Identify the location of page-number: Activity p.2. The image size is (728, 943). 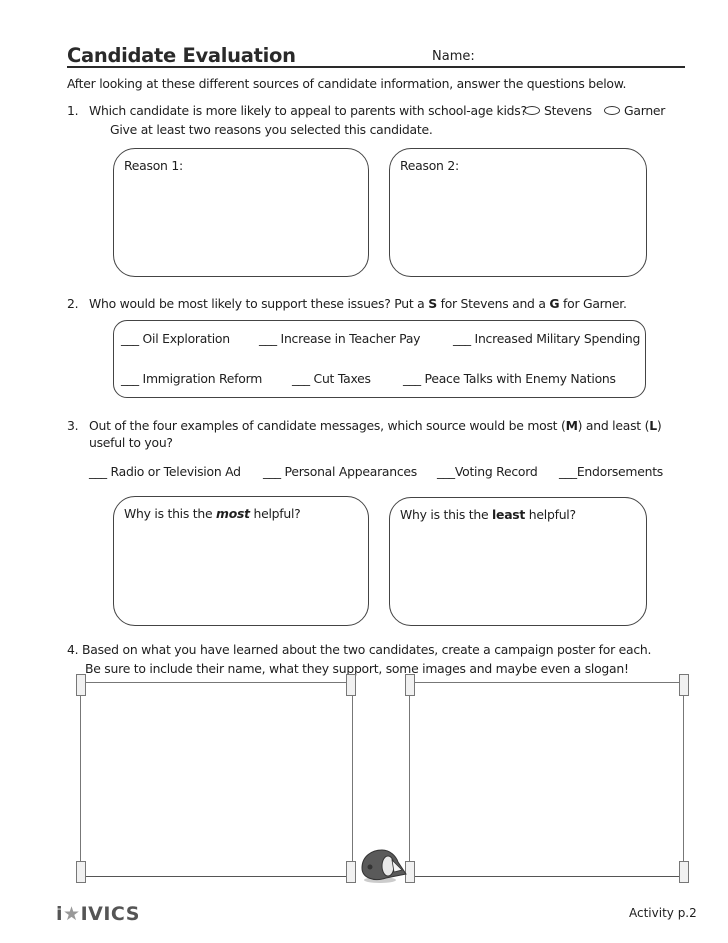
(663, 913).